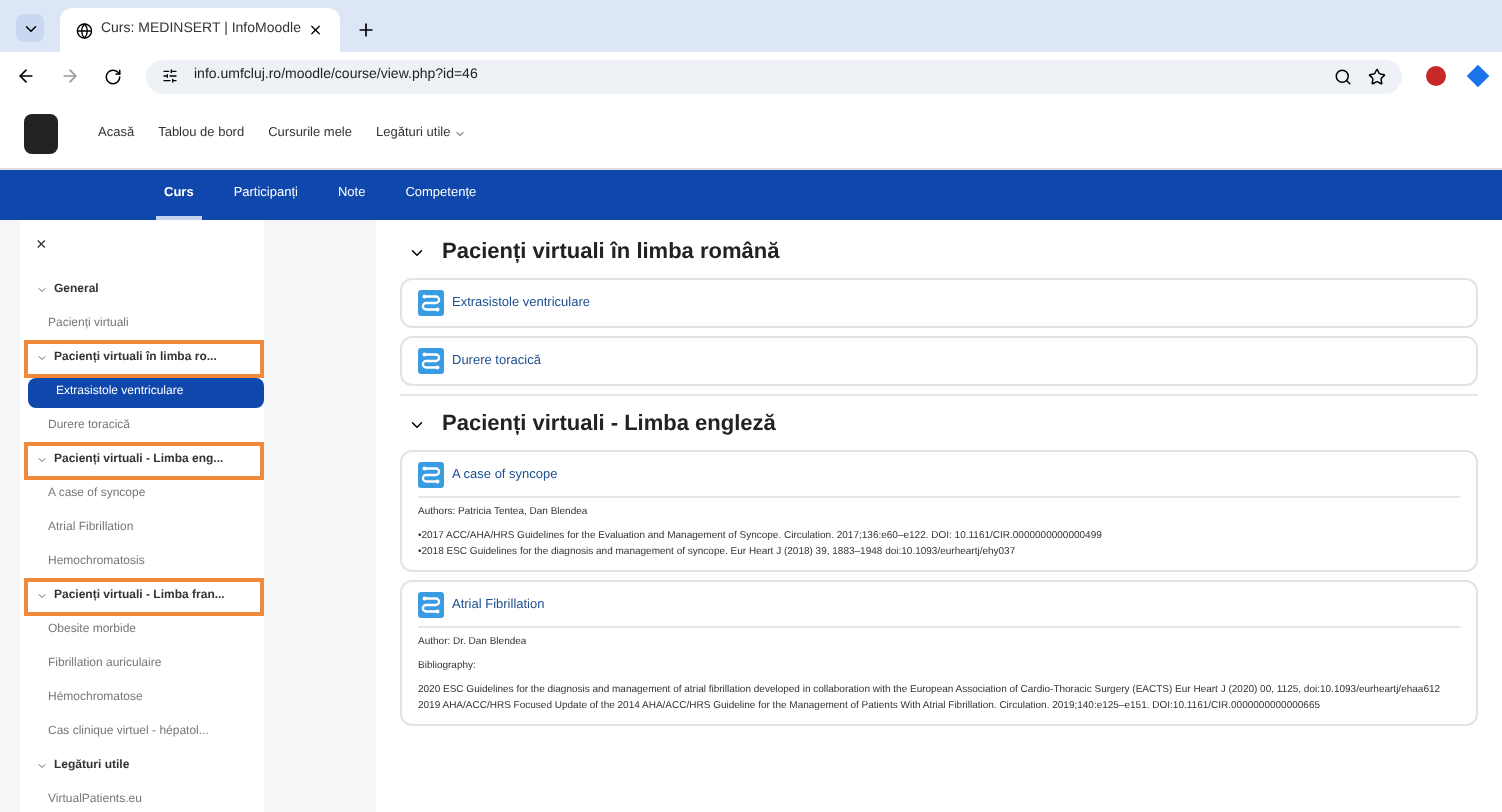 The height and width of the screenshot is (812, 1502). Describe the element at coordinates (26, 76) in the screenshot. I see `back-icon` at that location.